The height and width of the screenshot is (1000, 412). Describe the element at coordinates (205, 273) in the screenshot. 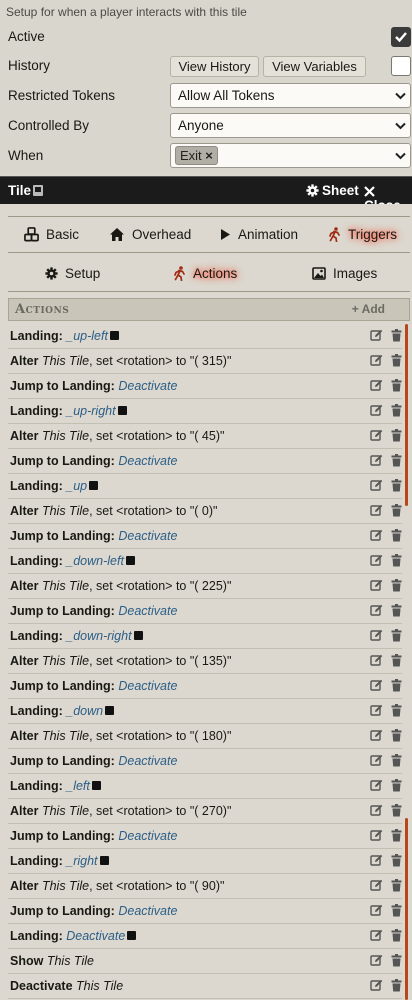

I see `tab-actions: Actions` at that location.